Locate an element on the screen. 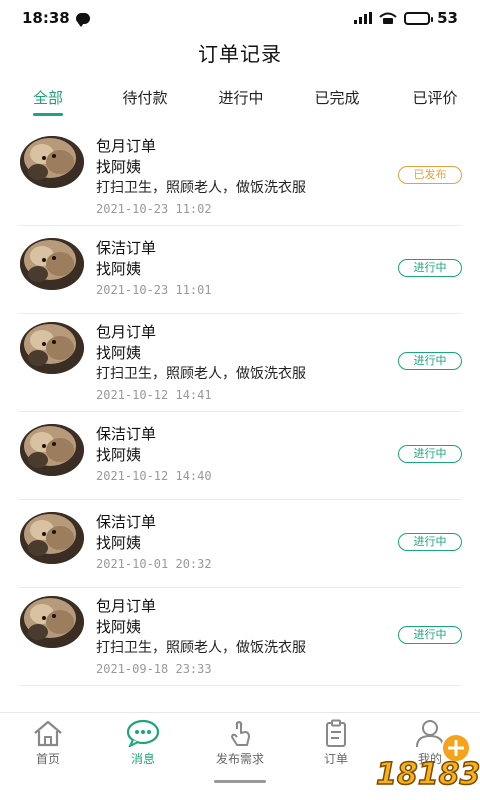 This screenshot has height=800, width=480. nav-home: 首页 is located at coordinates (48, 742).